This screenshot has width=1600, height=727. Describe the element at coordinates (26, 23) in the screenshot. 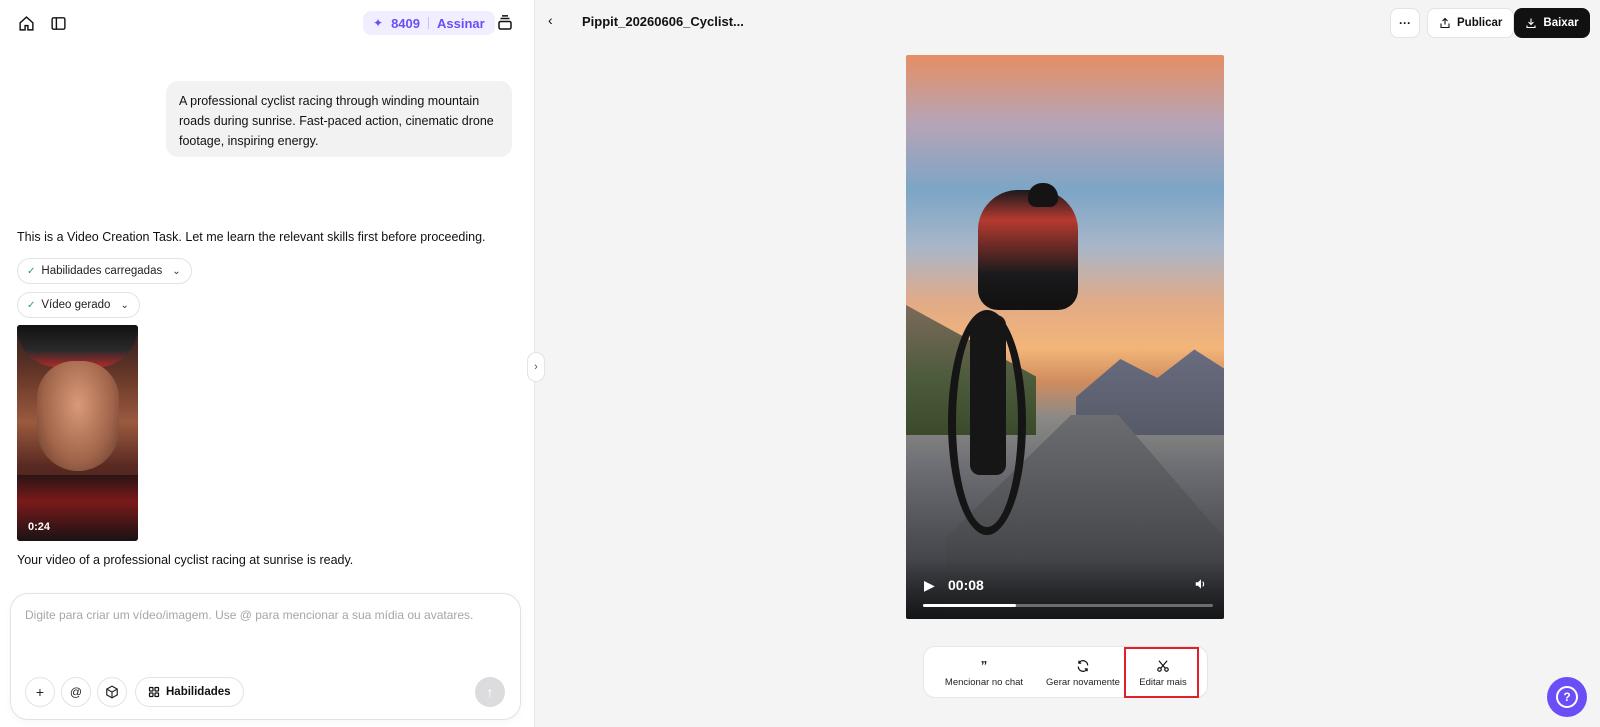

I see `home-icon` at that location.